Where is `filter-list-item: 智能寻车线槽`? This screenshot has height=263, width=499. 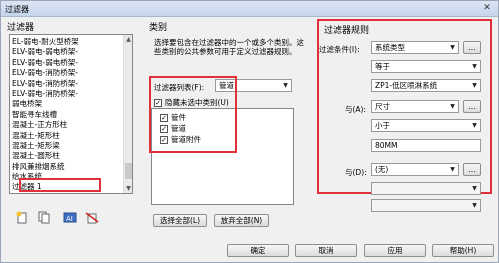
filter-list-item: 智能寻车线槽 is located at coordinates (71, 115).